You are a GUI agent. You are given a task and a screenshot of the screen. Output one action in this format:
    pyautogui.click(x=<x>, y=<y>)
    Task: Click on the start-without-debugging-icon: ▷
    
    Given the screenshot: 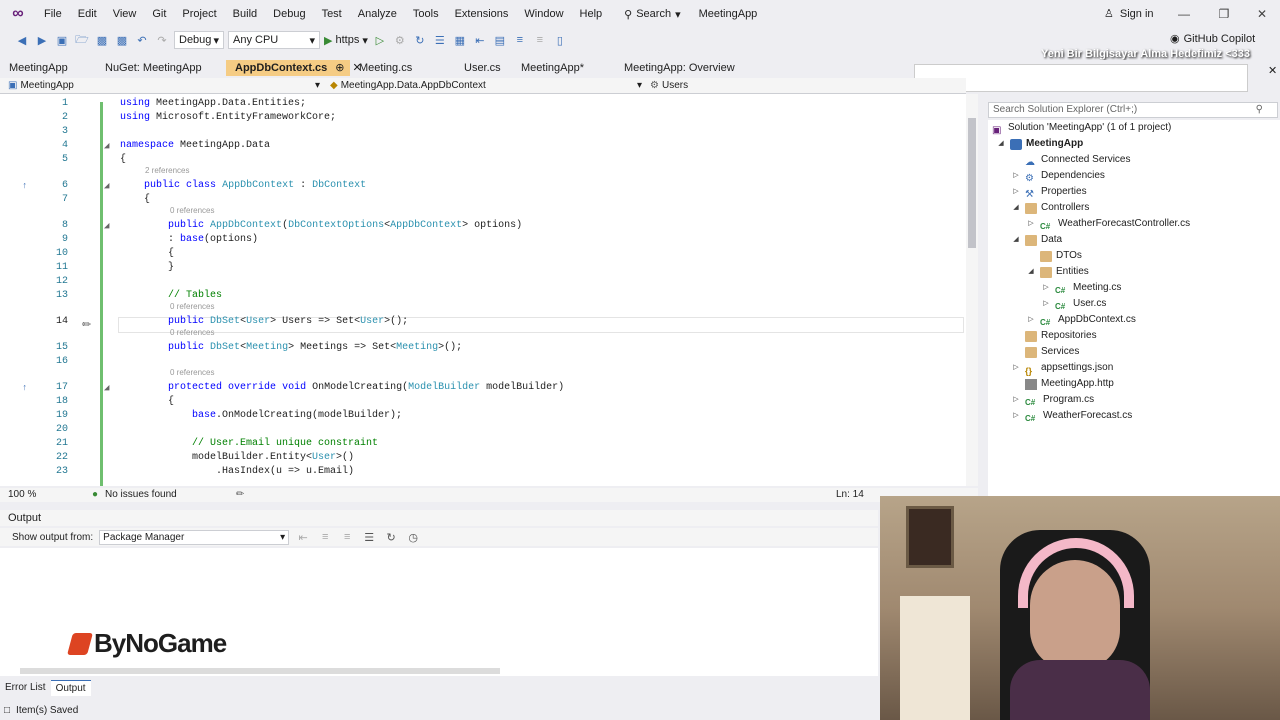 What is the action you would take?
    pyautogui.click(x=380, y=40)
    